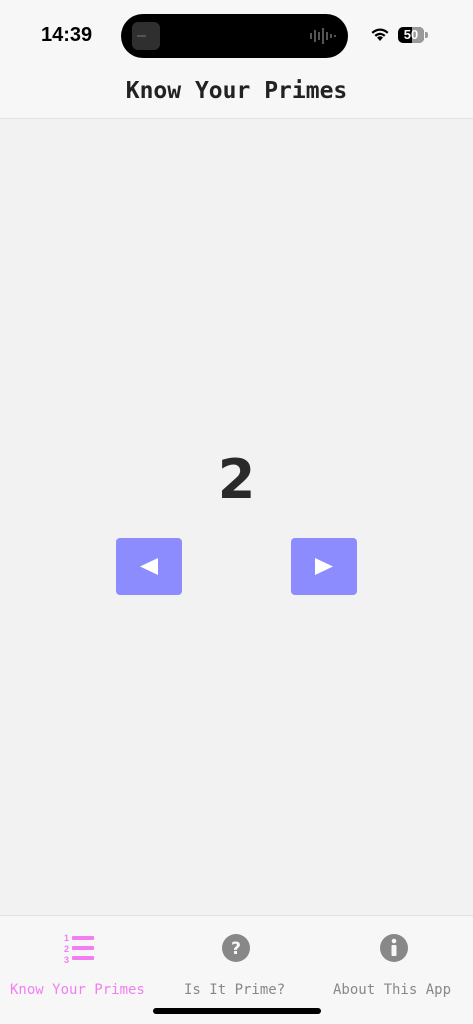  Describe the element at coordinates (426, 35) in the screenshot. I see `battery-cap` at that location.